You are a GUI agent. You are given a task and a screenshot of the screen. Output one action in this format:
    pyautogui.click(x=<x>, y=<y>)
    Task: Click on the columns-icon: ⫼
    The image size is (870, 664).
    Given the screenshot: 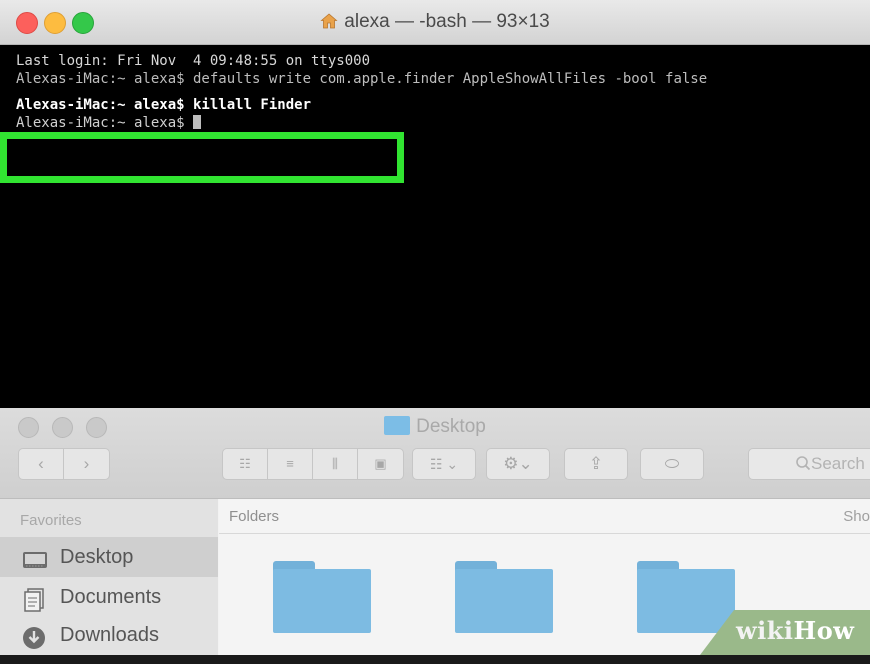 What is the action you would take?
    pyautogui.click(x=335, y=463)
    